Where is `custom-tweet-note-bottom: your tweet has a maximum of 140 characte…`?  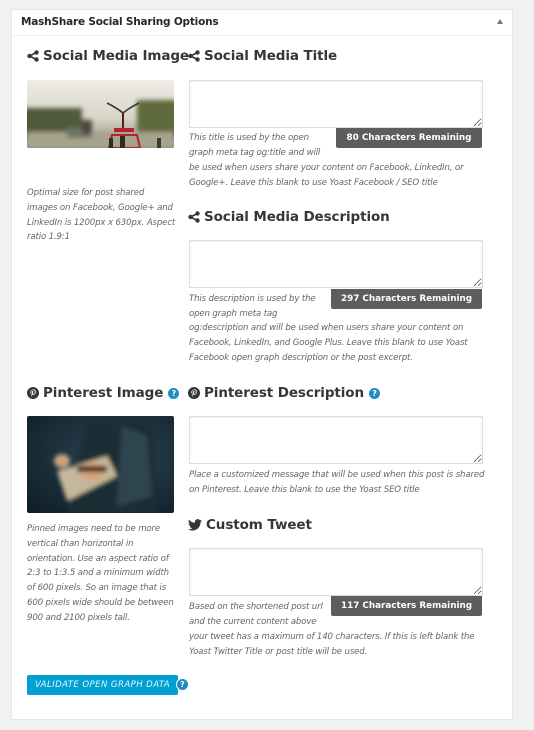 custom-tweet-note-bottom: your tweet has a maximum of 140 characte… is located at coordinates (332, 644).